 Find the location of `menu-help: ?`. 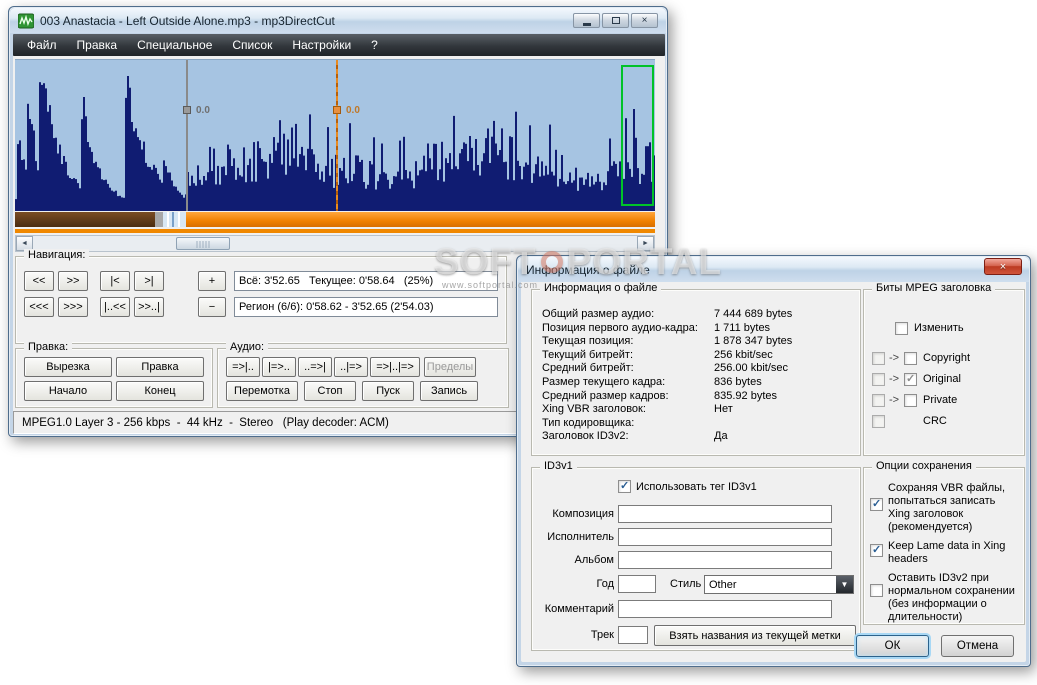

menu-help: ? is located at coordinates (374, 45).